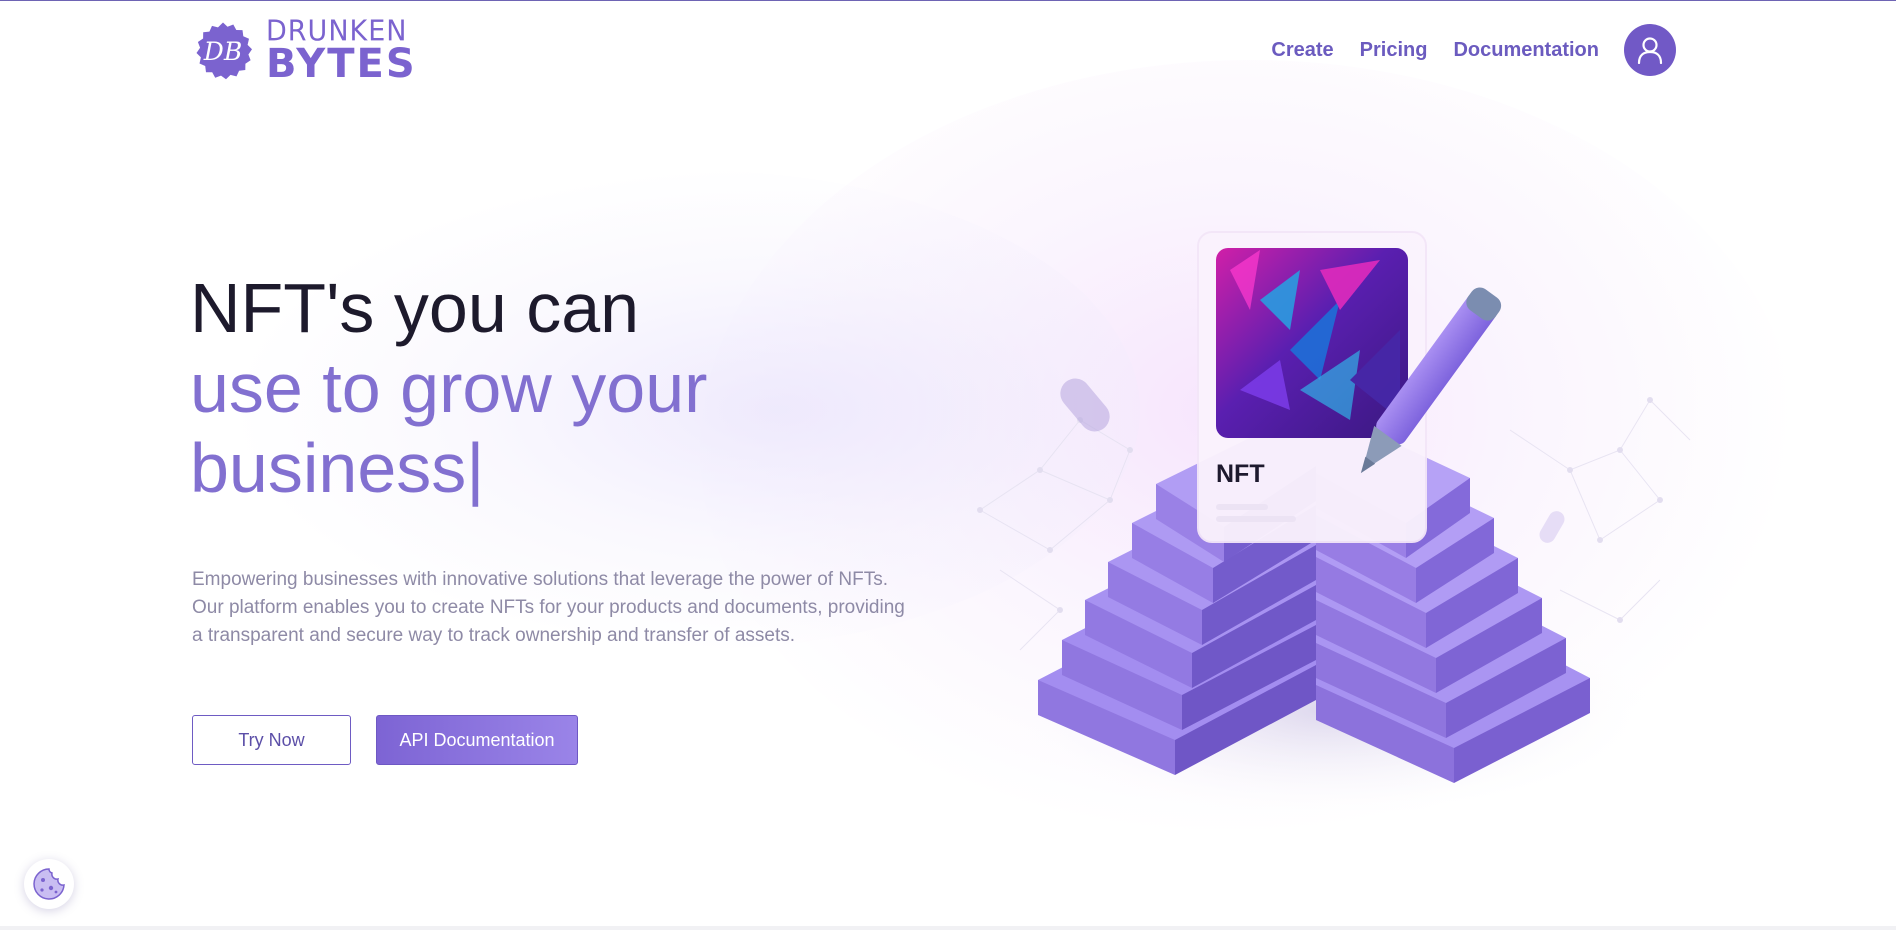  What do you see at coordinates (948, 928) in the screenshot?
I see `bottom-divider` at bounding box center [948, 928].